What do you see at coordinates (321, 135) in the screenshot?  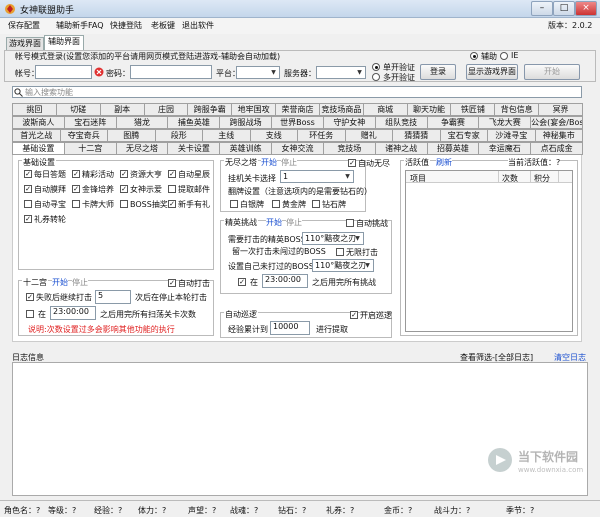 I see `feature-tab: 环任务` at bounding box center [321, 135].